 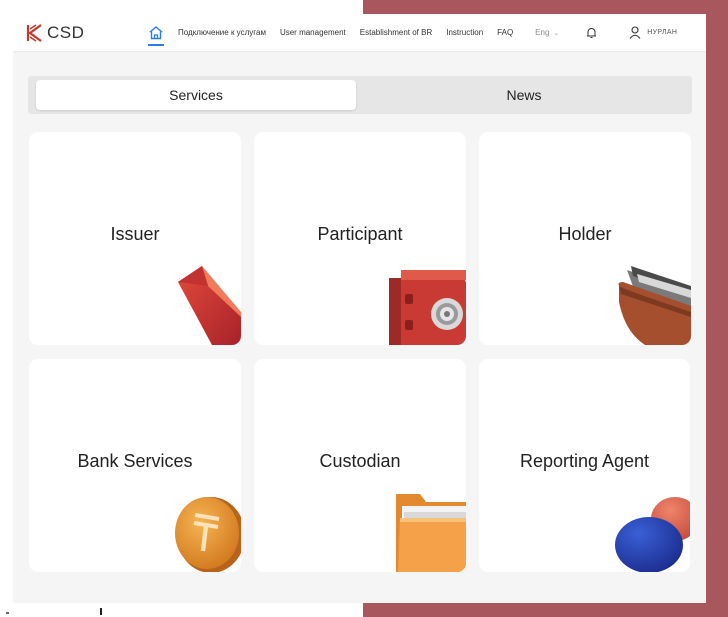 What do you see at coordinates (135, 234) in the screenshot?
I see `card-title: Issuer` at bounding box center [135, 234].